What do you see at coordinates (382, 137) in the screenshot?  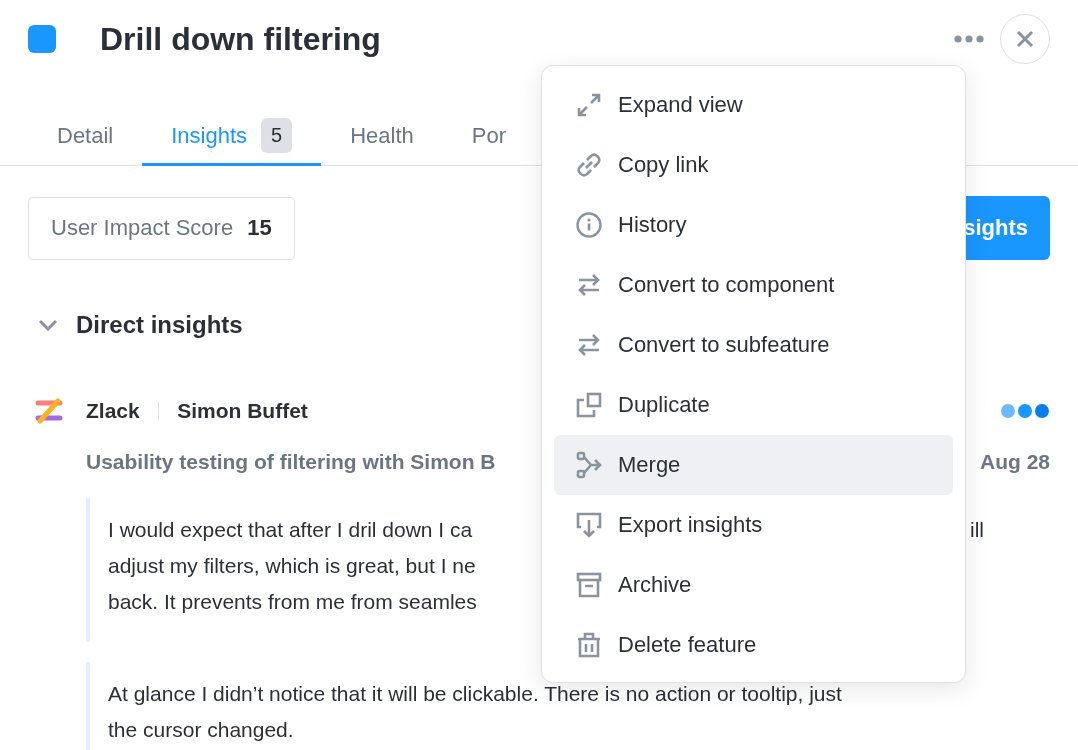 I see `tab: Health` at bounding box center [382, 137].